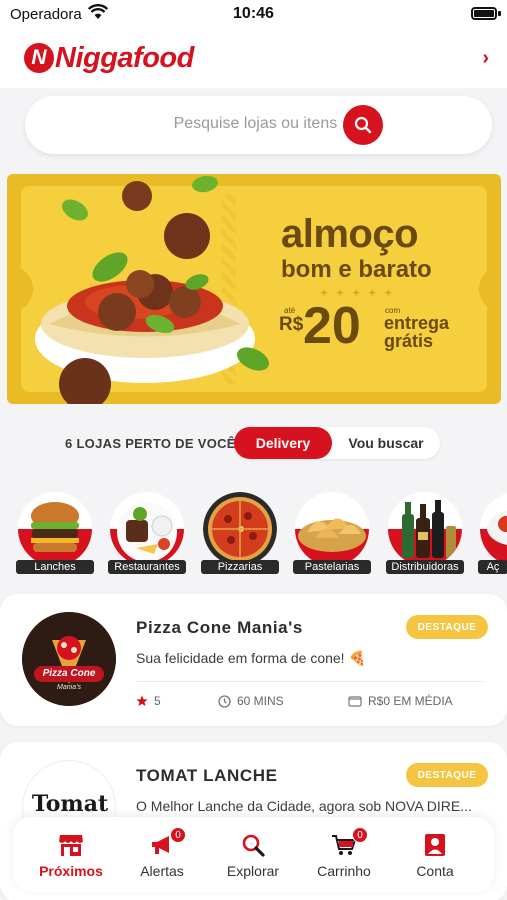  Describe the element at coordinates (386, 443) in the screenshot. I see `pickup-button: Vou buscar` at that location.